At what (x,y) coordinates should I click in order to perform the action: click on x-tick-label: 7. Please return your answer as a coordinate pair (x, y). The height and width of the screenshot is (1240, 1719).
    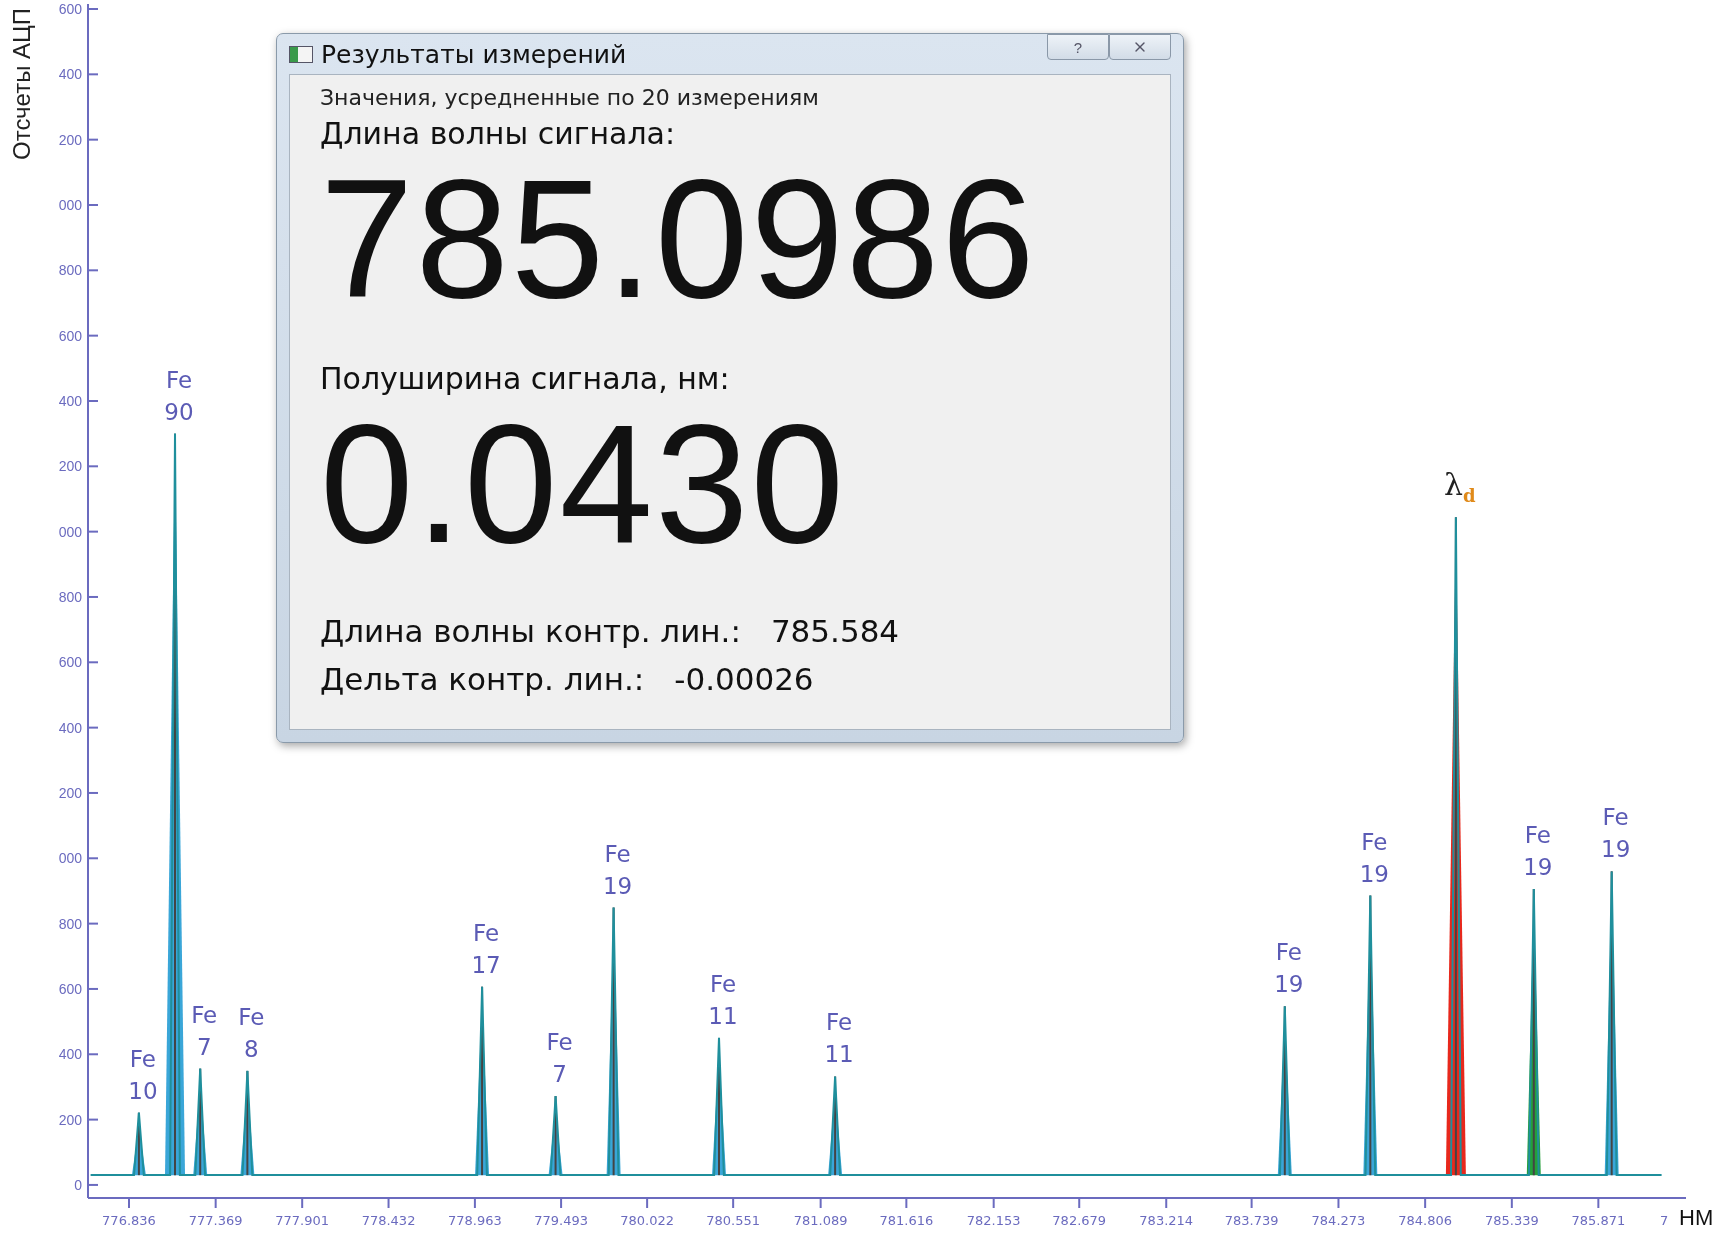
    Looking at the image, I should click on (1664, 1220).